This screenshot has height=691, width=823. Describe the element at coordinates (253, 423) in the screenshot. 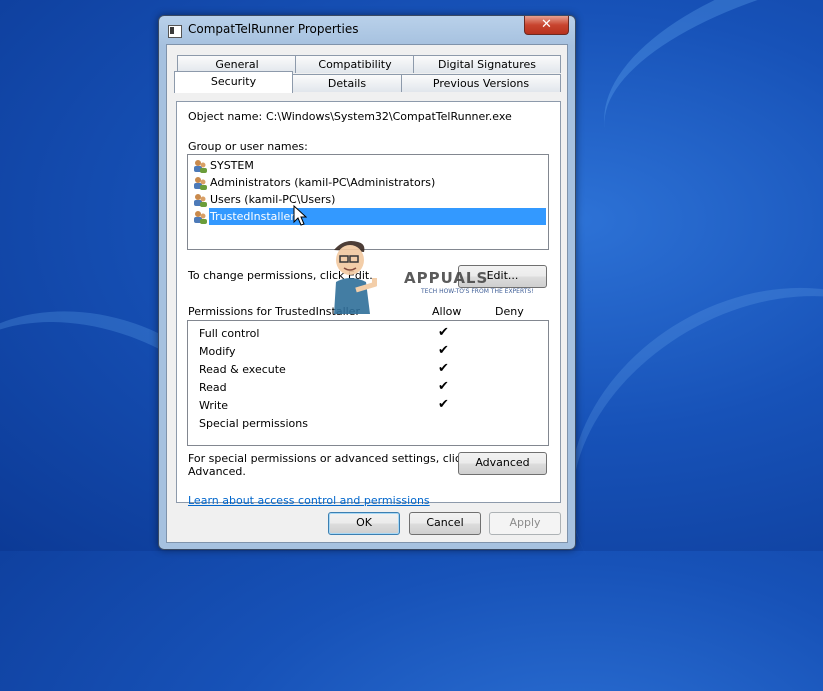

I see `permission-name: Special permissions` at that location.